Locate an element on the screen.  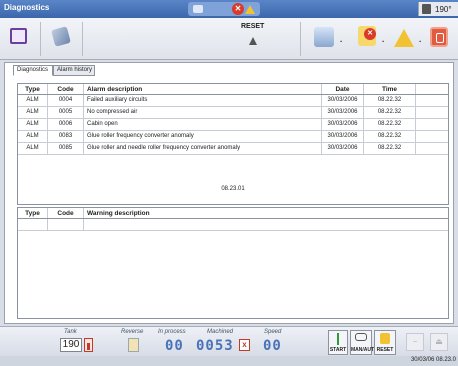
window-title: Diagnostics is located at coordinates (27, 7).